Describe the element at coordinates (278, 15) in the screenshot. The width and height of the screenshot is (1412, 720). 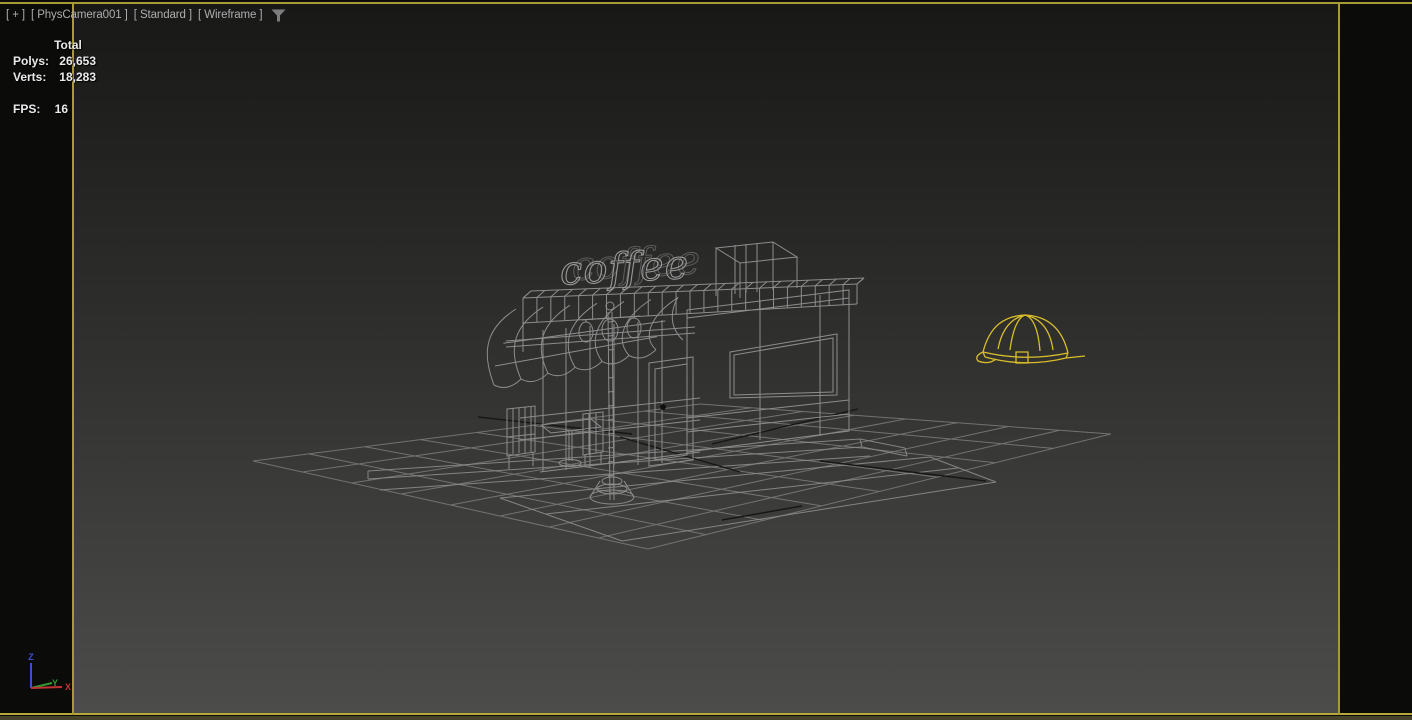
I see `filter-icon` at that location.